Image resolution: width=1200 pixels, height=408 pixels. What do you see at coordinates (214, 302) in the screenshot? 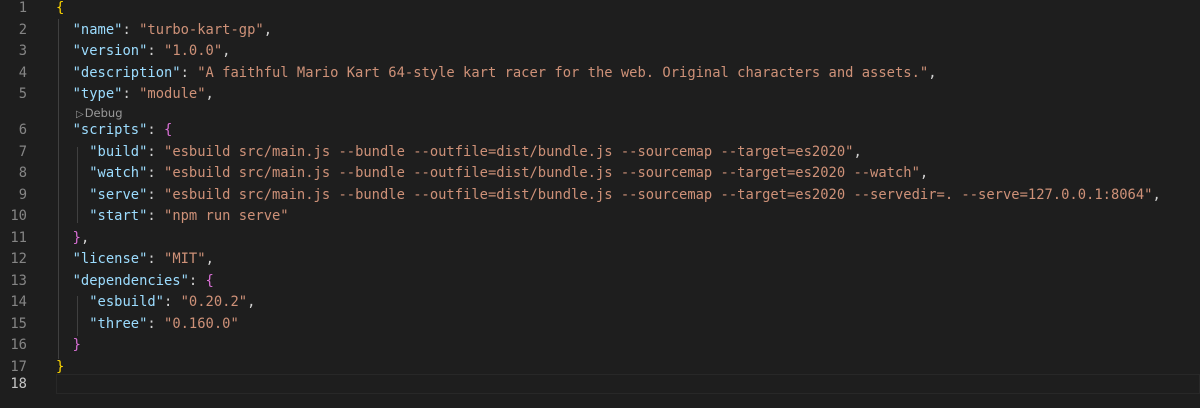
I see `json-string: "0.20.2"` at bounding box center [214, 302].